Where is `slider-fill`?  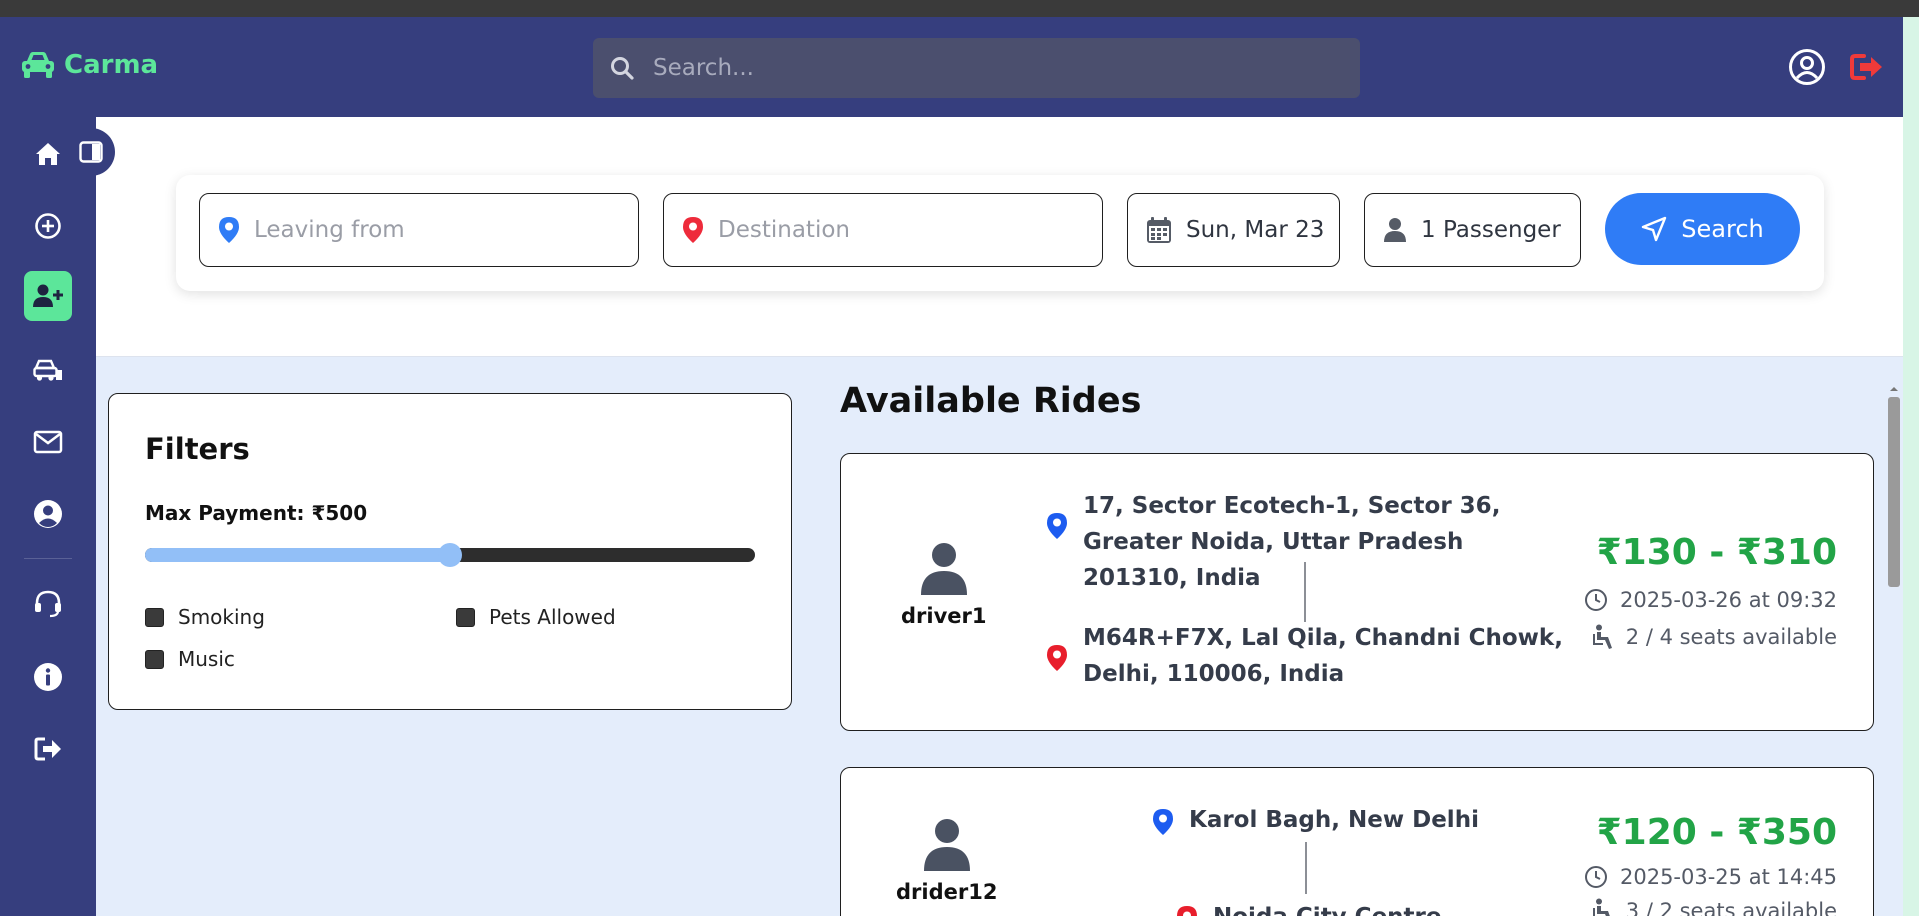 slider-fill is located at coordinates (297, 555).